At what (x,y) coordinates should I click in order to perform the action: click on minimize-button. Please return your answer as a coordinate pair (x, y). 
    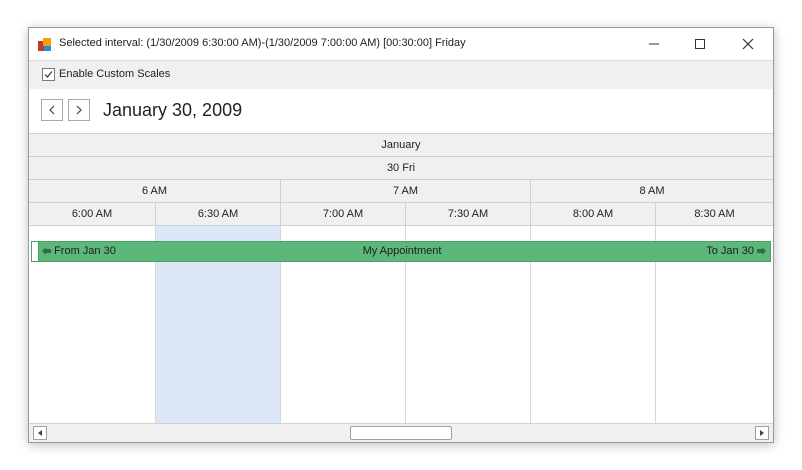
    Looking at the image, I should click on (654, 44).